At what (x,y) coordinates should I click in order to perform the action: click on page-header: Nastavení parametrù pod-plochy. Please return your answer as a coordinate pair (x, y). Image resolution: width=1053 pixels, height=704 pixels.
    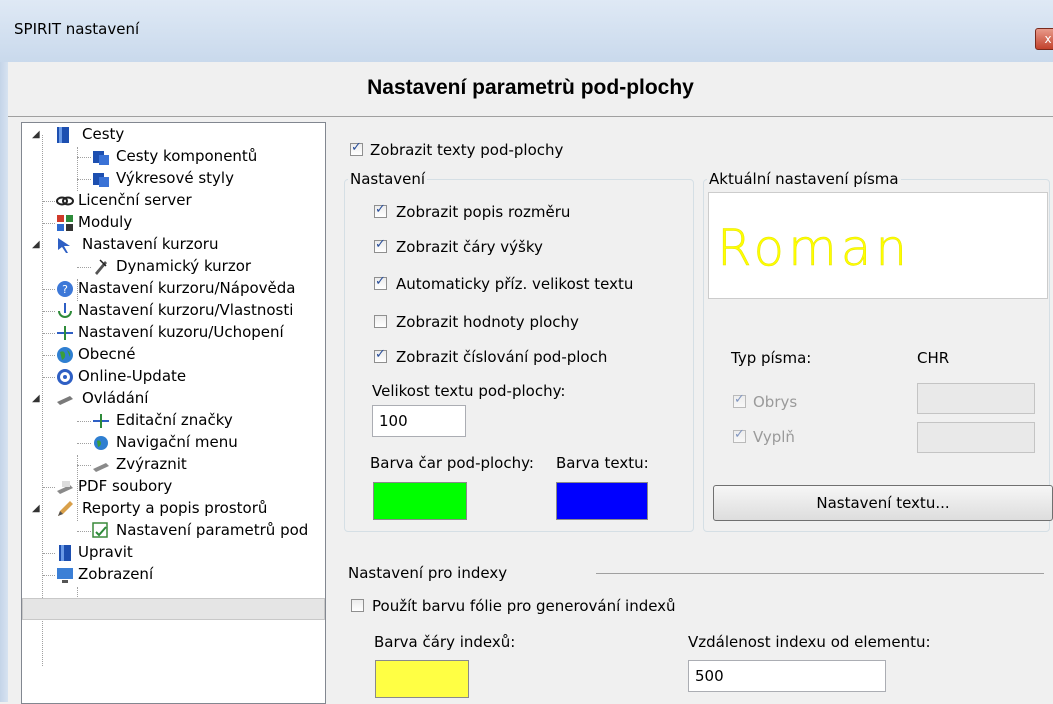
    Looking at the image, I should click on (530, 89).